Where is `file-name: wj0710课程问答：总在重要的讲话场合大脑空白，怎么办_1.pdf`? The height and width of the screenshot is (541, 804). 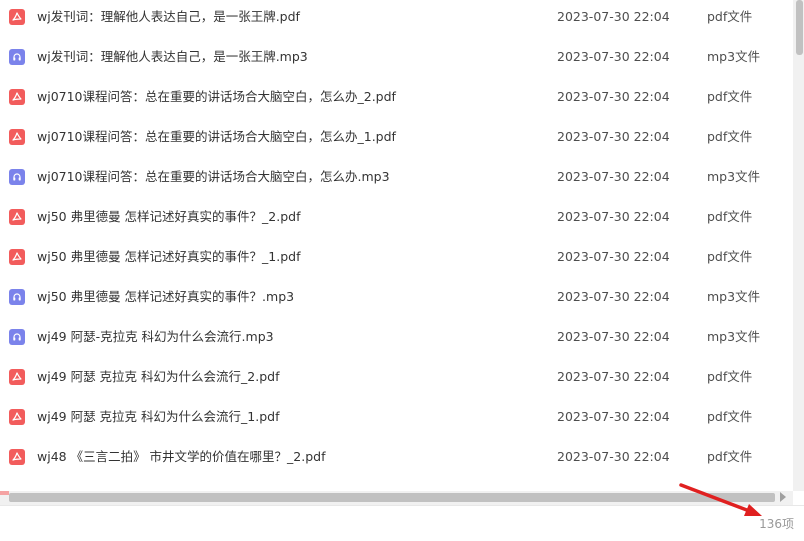
file-name: wj0710课程问答：总在重要的讲话场合大脑空白，怎么办_1.pdf is located at coordinates (216, 137).